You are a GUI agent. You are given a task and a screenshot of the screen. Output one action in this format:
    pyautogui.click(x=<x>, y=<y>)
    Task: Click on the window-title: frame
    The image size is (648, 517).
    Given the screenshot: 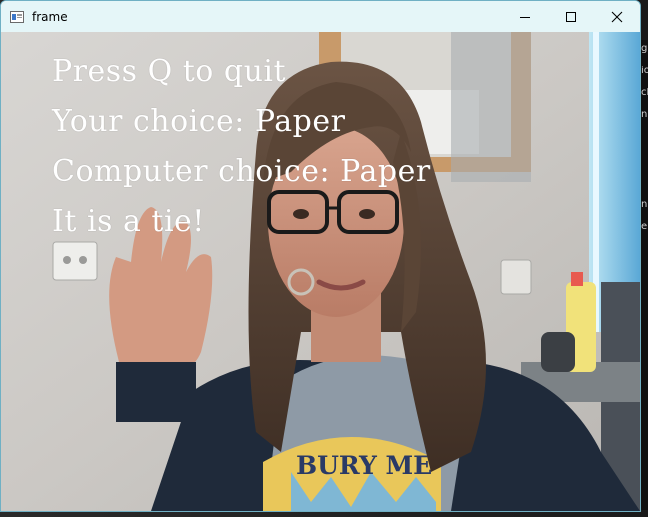 What is the action you would take?
    pyautogui.click(x=50, y=16)
    